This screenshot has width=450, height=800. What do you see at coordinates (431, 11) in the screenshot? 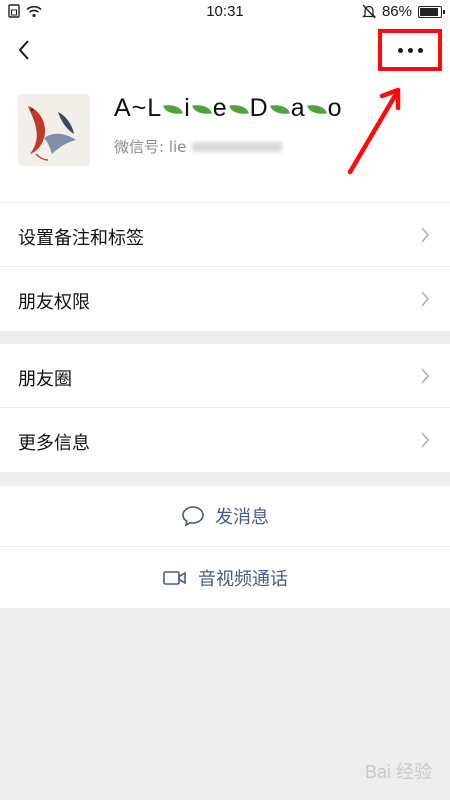
I see `battery-icon` at bounding box center [431, 11].